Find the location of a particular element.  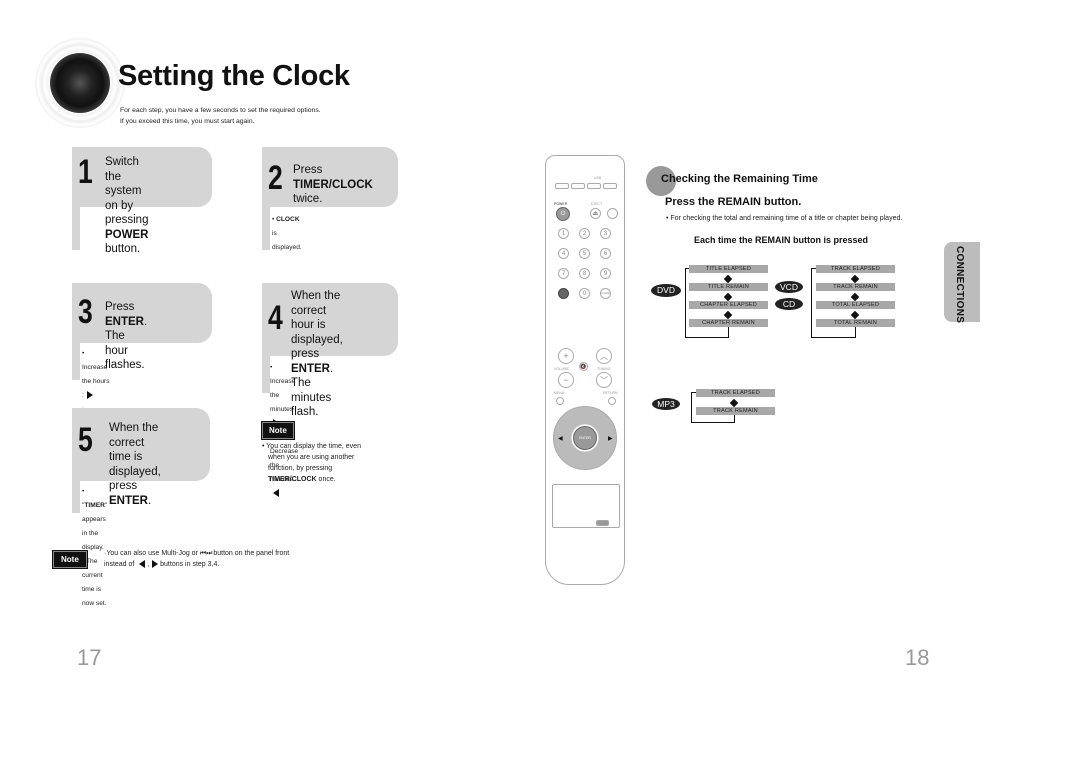

return-icon is located at coordinates (612, 401).